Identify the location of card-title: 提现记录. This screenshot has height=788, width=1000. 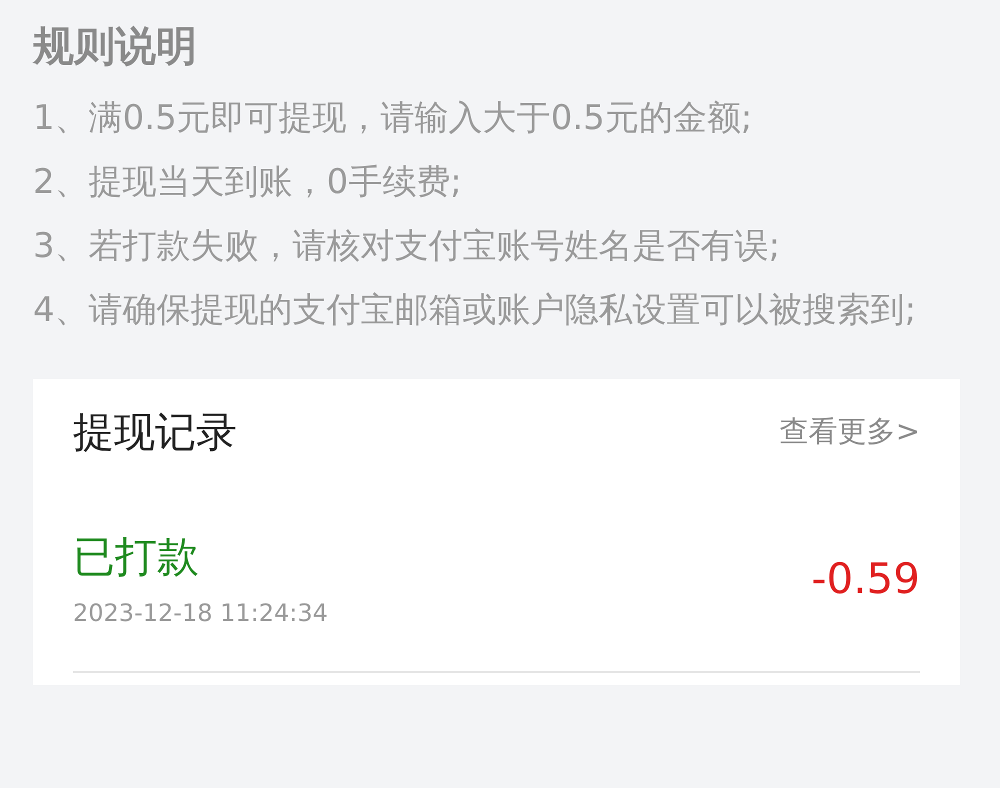
(155, 432).